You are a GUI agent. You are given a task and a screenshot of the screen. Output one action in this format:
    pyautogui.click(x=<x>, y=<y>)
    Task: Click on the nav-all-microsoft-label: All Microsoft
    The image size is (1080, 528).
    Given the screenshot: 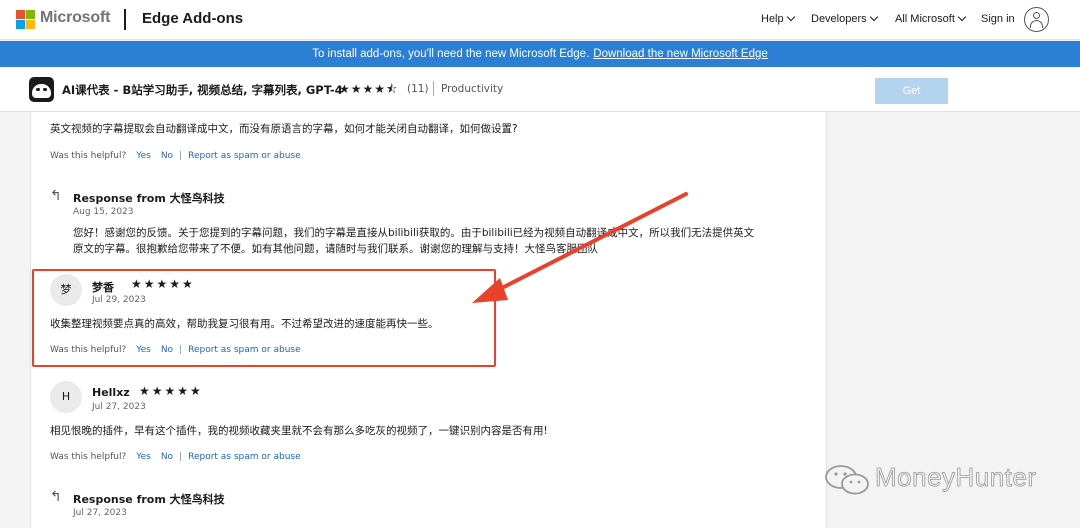 What is the action you would take?
    pyautogui.click(x=925, y=19)
    